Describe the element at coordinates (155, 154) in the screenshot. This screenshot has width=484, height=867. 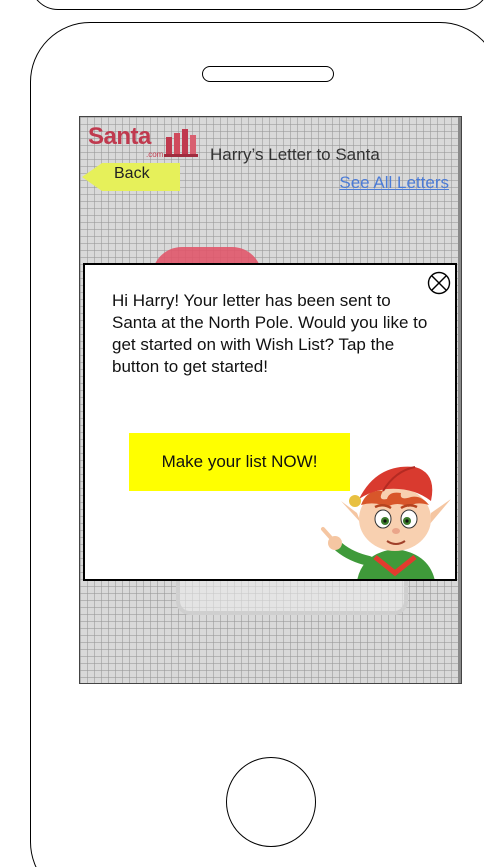
I see `logo-subtext: .com` at that location.